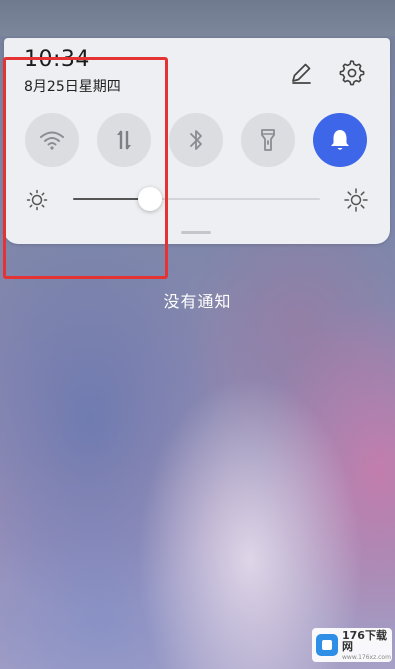 This screenshot has width=395, height=669. I want to click on site-watermark: 176下载网 www.176xz.com, so click(352, 645).